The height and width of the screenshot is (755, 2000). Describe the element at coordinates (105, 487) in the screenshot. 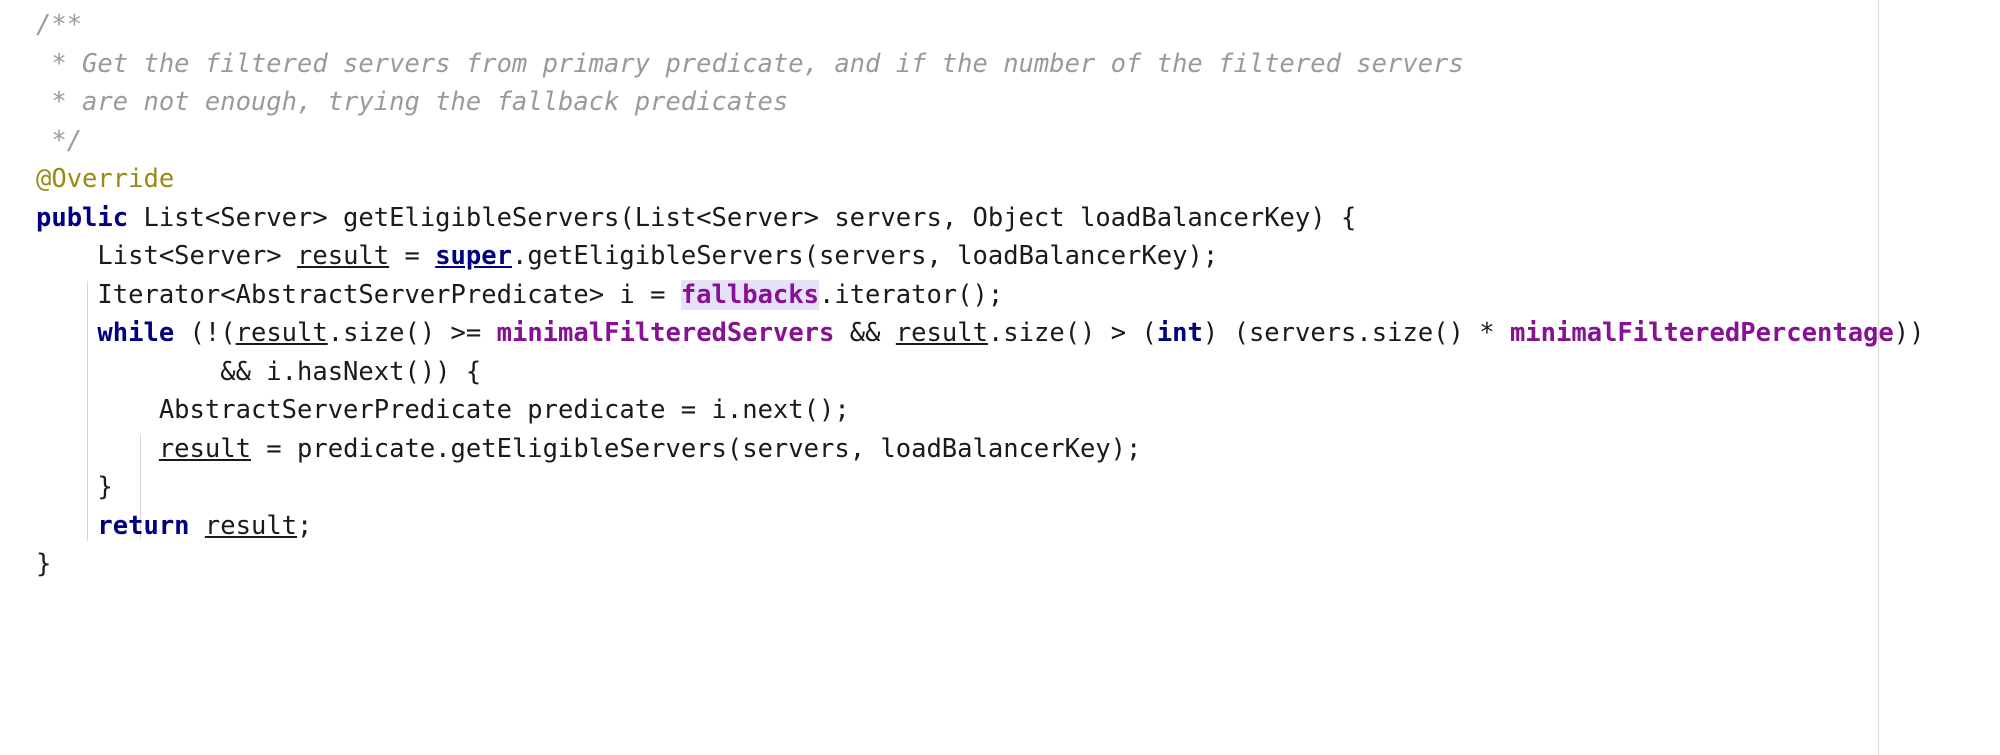

I see `closing-brace-while: }` at that location.